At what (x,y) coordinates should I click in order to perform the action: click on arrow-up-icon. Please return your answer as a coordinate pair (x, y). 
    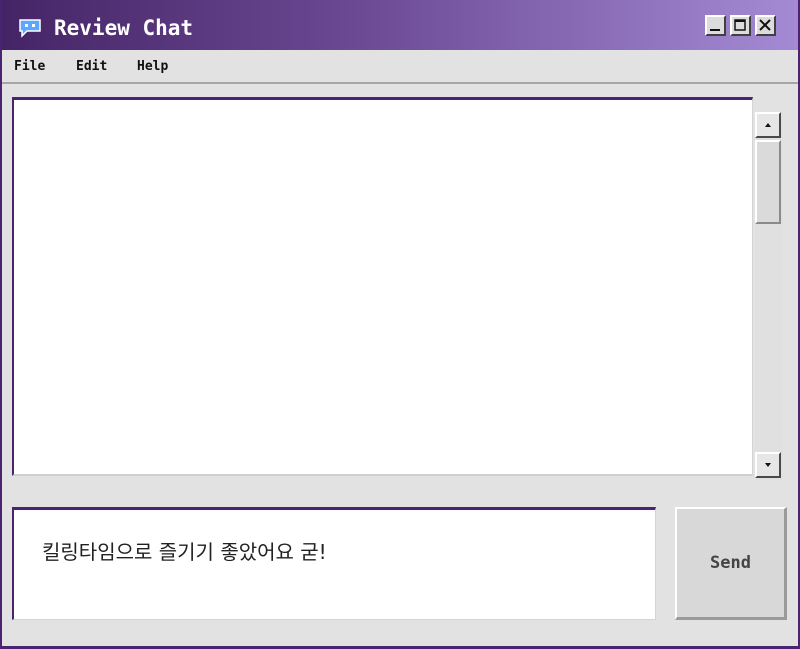
    Looking at the image, I should click on (768, 125).